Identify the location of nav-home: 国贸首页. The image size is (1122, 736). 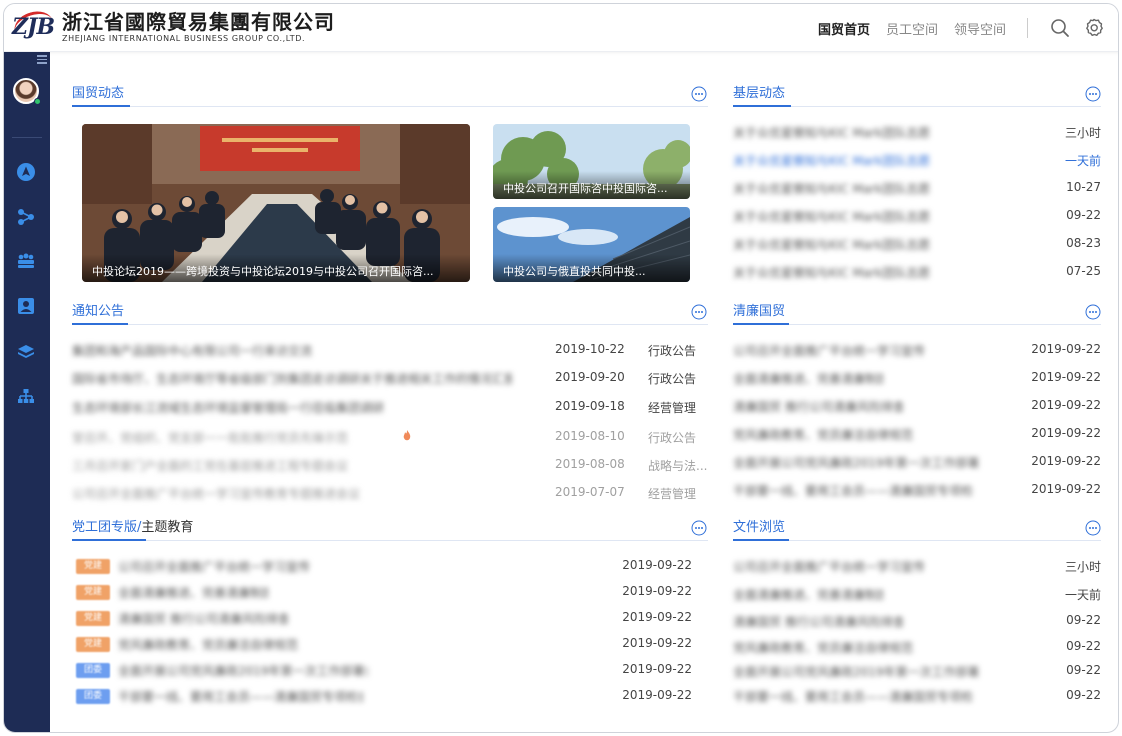
(844, 28).